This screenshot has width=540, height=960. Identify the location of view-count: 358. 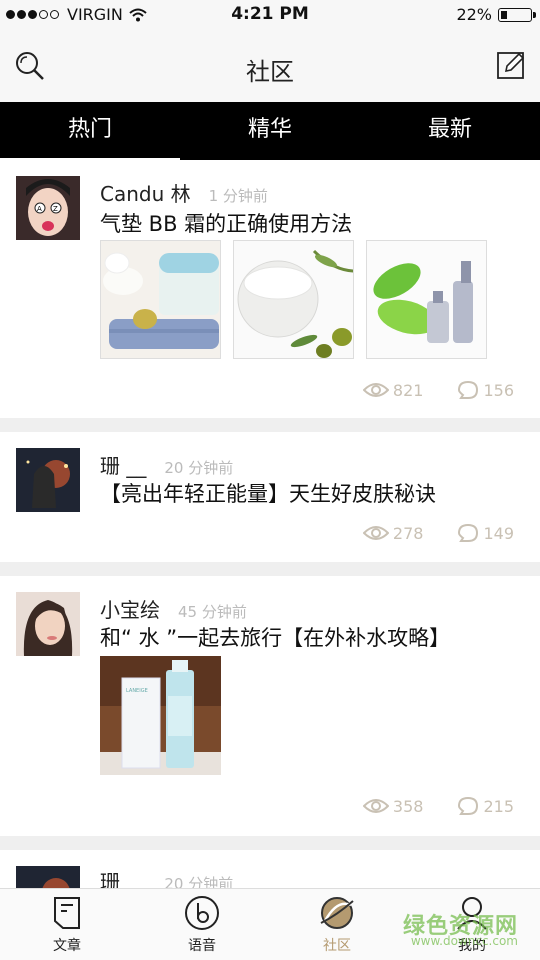
(393, 806).